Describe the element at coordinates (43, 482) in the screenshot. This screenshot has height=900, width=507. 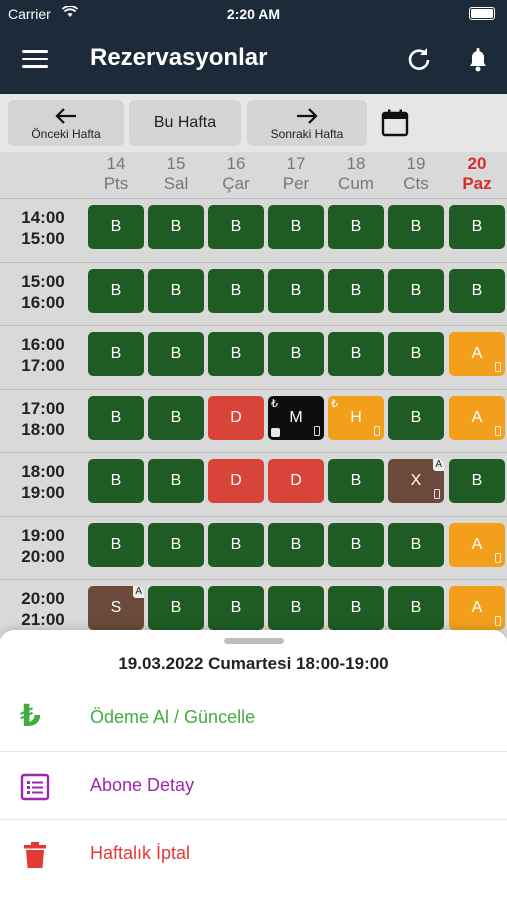
I see `time-range: 18:00 19:00` at that location.